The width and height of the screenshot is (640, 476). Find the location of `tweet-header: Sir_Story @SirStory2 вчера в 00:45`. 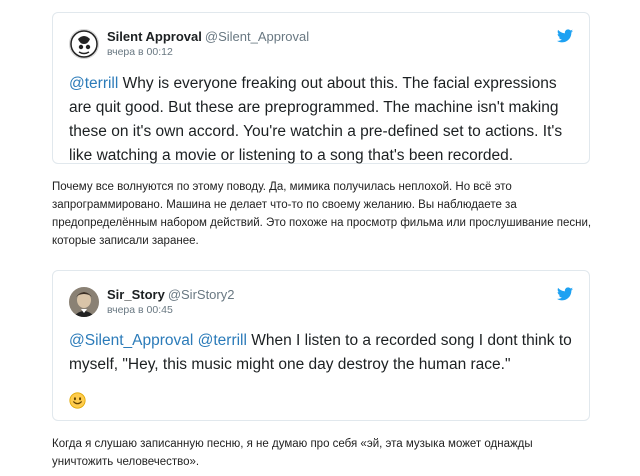

tweet-header: Sir_Story @SirStory2 вчера в 00:45 is located at coordinates (321, 302).